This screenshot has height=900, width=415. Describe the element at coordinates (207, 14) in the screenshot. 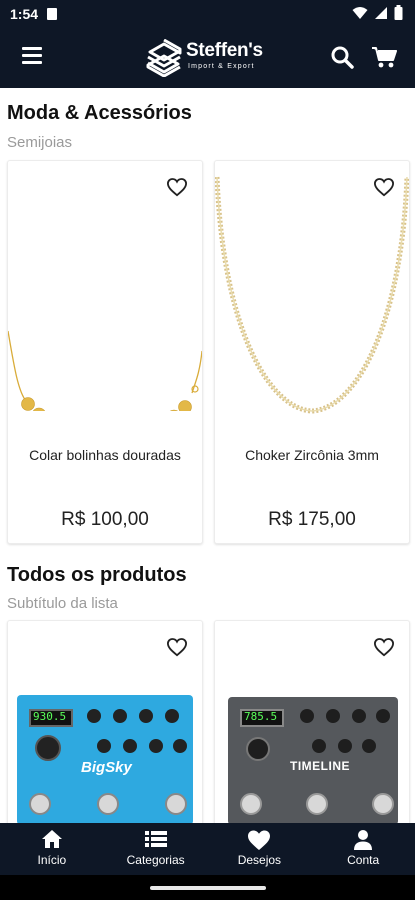

I see `status-bar: 1:54` at that location.